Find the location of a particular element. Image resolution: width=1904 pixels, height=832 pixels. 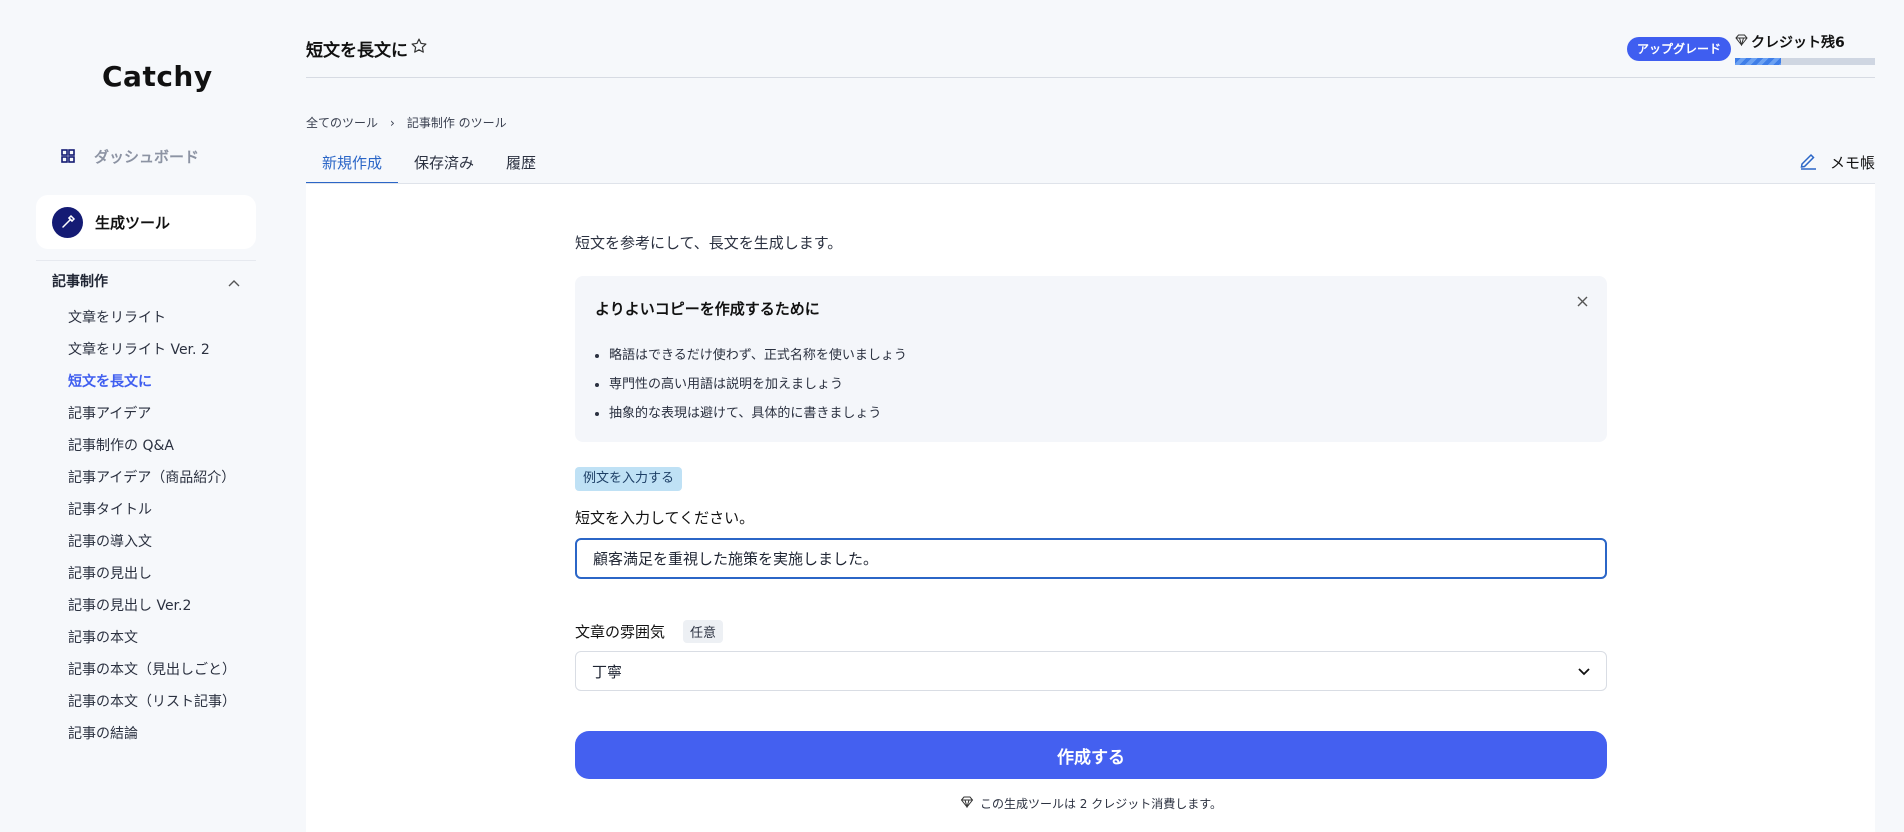

sidebar-tool-item: 文章をリライト Ver. 2 is located at coordinates (152, 356).